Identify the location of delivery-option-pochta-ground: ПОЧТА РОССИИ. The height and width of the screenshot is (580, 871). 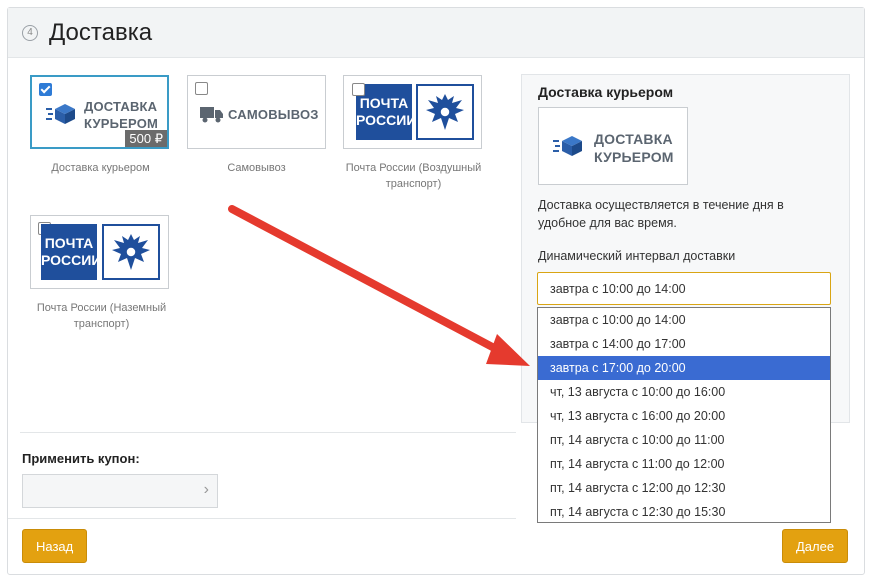
(99, 252).